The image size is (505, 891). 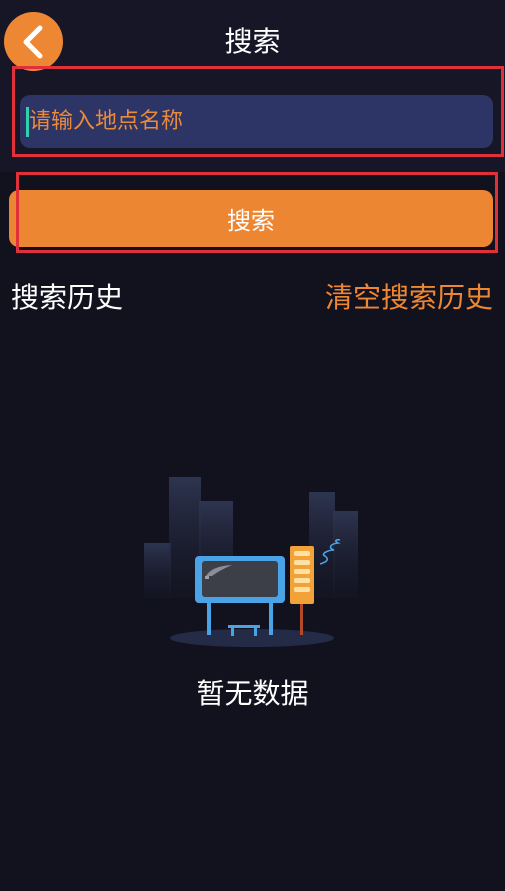 I want to click on history-title: 搜索历史, so click(x=67, y=297).